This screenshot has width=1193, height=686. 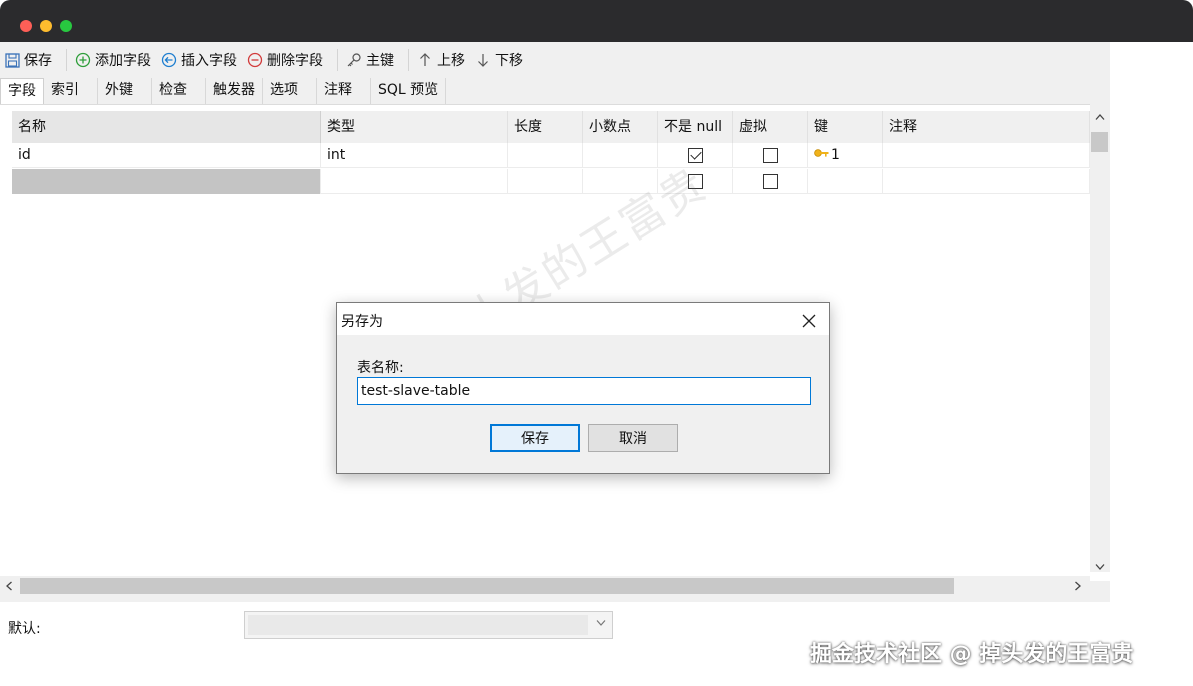 I want to click on grid-header: 名称 类型 长度 小数点 不是 null 虚拟 键 注释, so click(x=551, y=127).